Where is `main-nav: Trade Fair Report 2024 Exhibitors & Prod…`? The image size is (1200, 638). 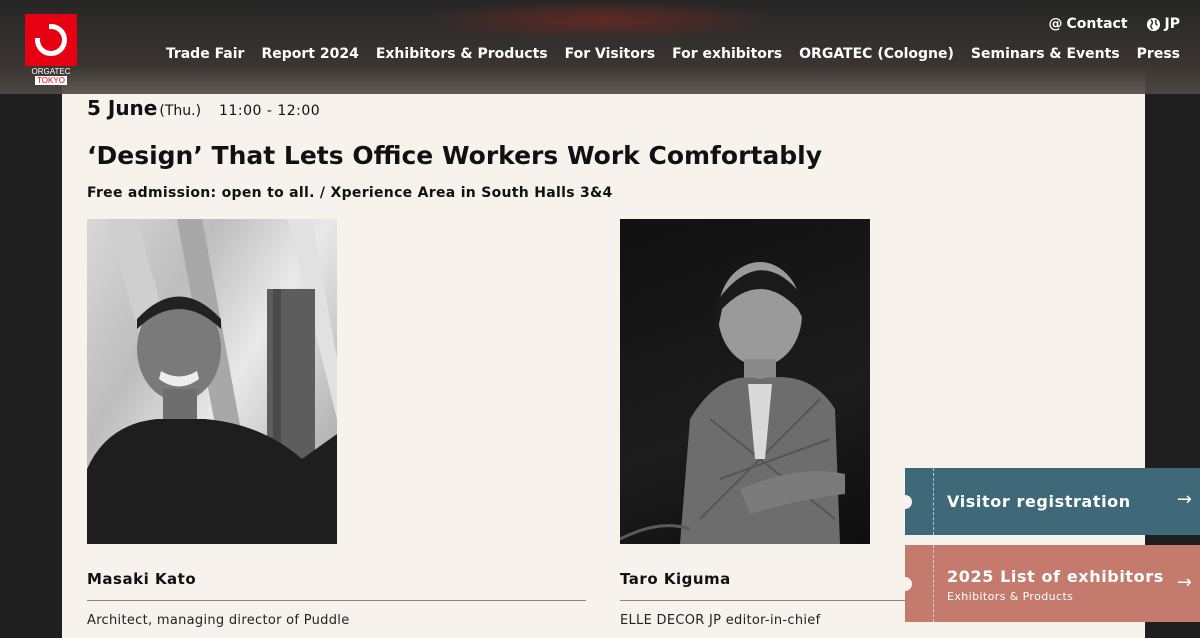
main-nav: Trade Fair Report 2024 Exhibitors & Prod… is located at coordinates (673, 54).